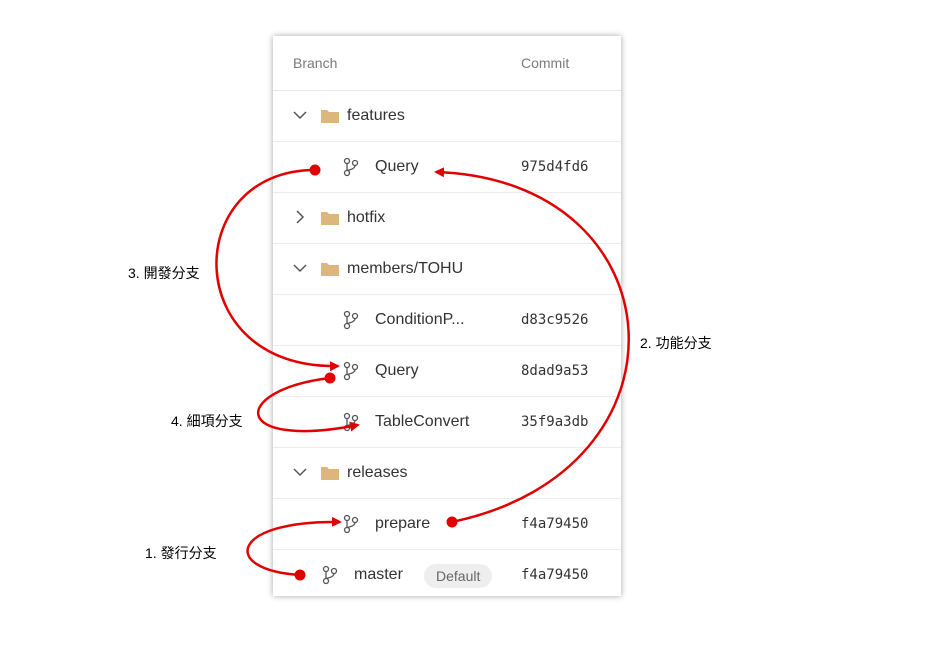  I want to click on note-release: 1. 發行分支, so click(181, 553).